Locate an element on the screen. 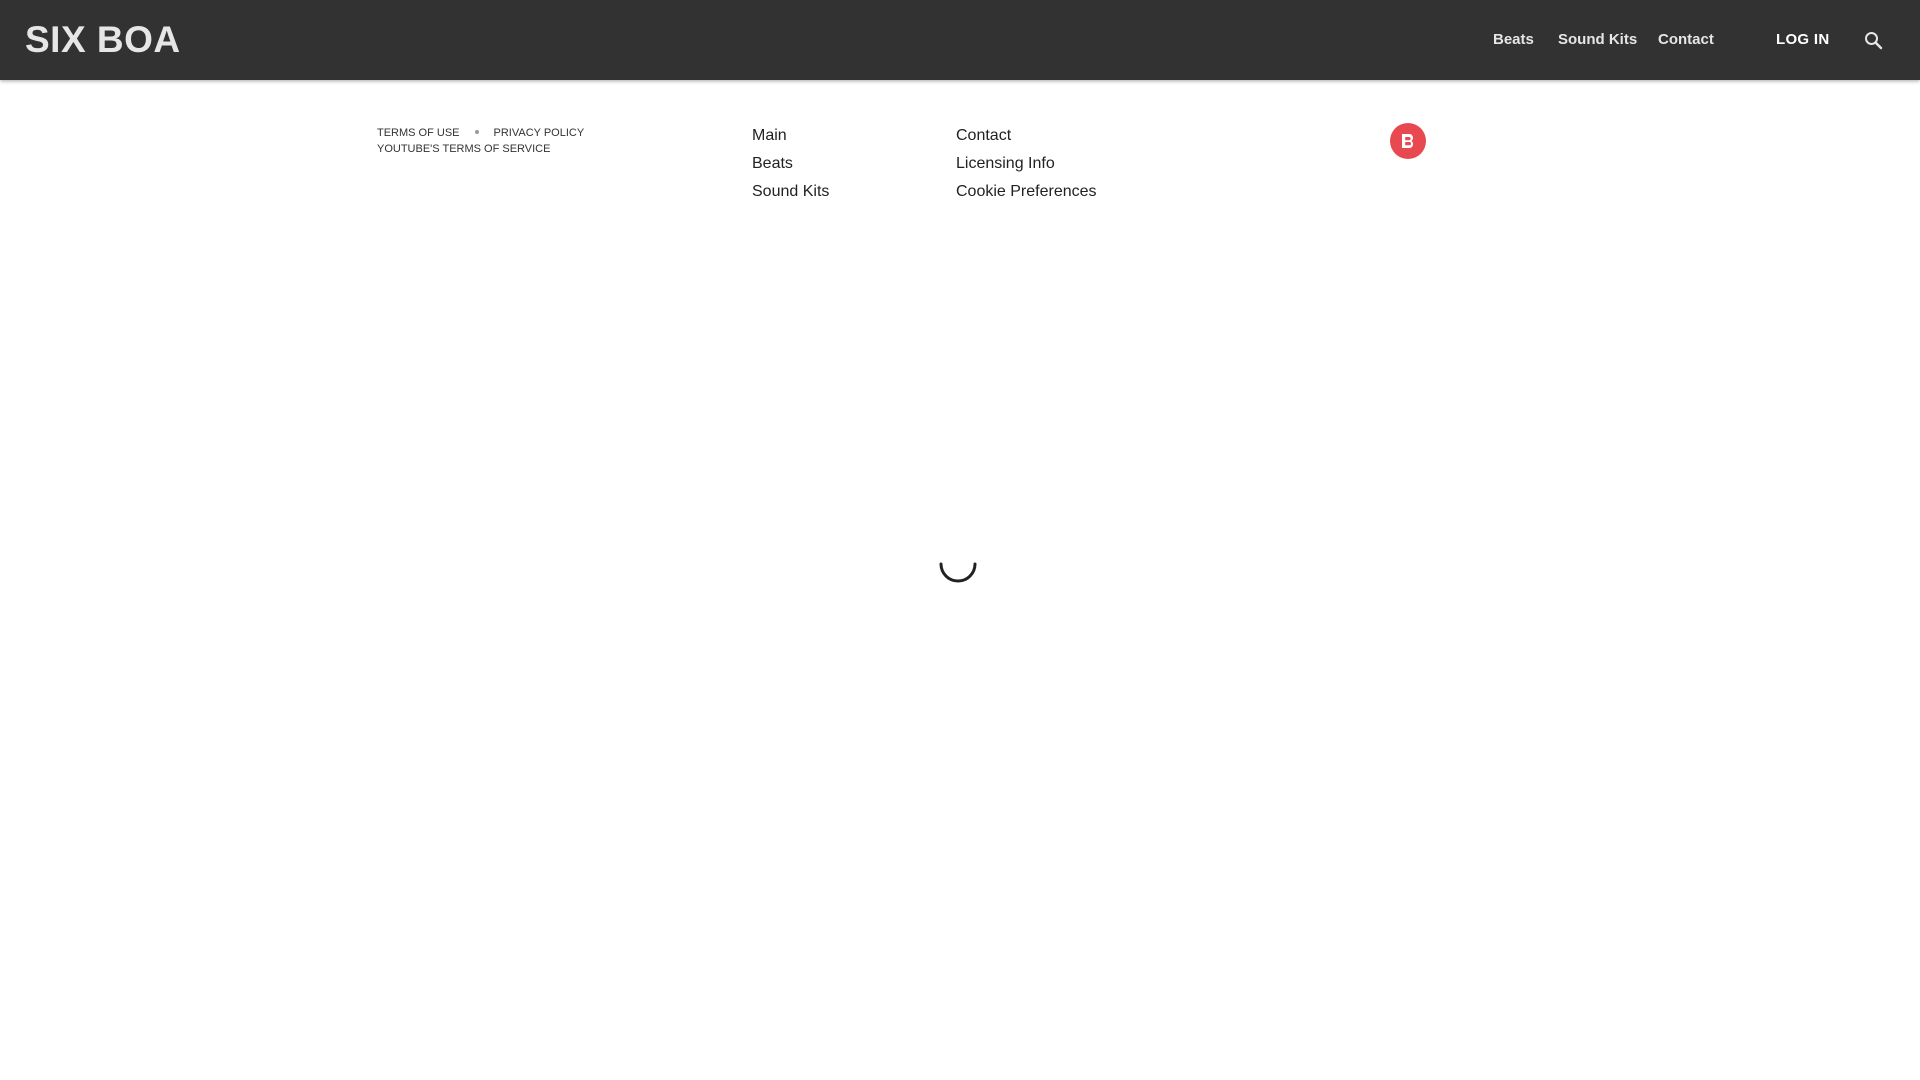 Image resolution: width=1920 pixels, height=1080 pixels. footer-links-column-1: Main Beats Sound Kits is located at coordinates (790, 164).